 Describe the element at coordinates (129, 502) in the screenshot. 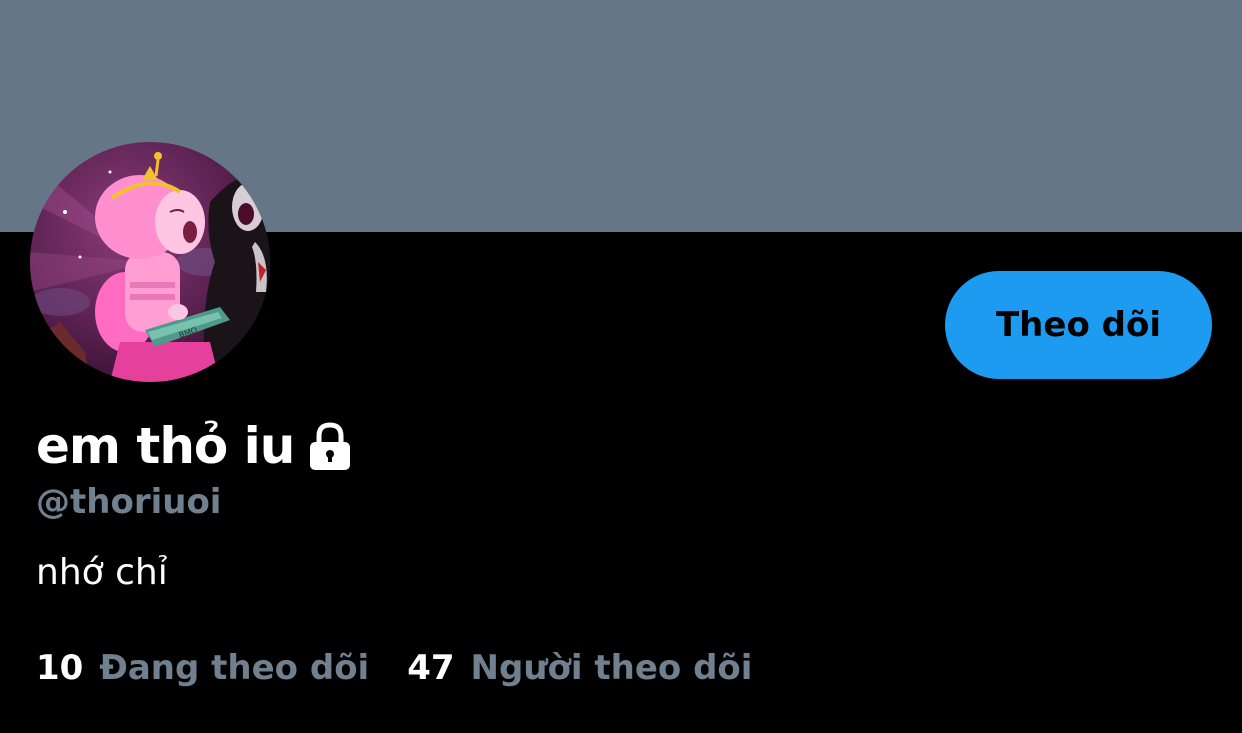

I see `user-handle: @thoriuoi` at that location.